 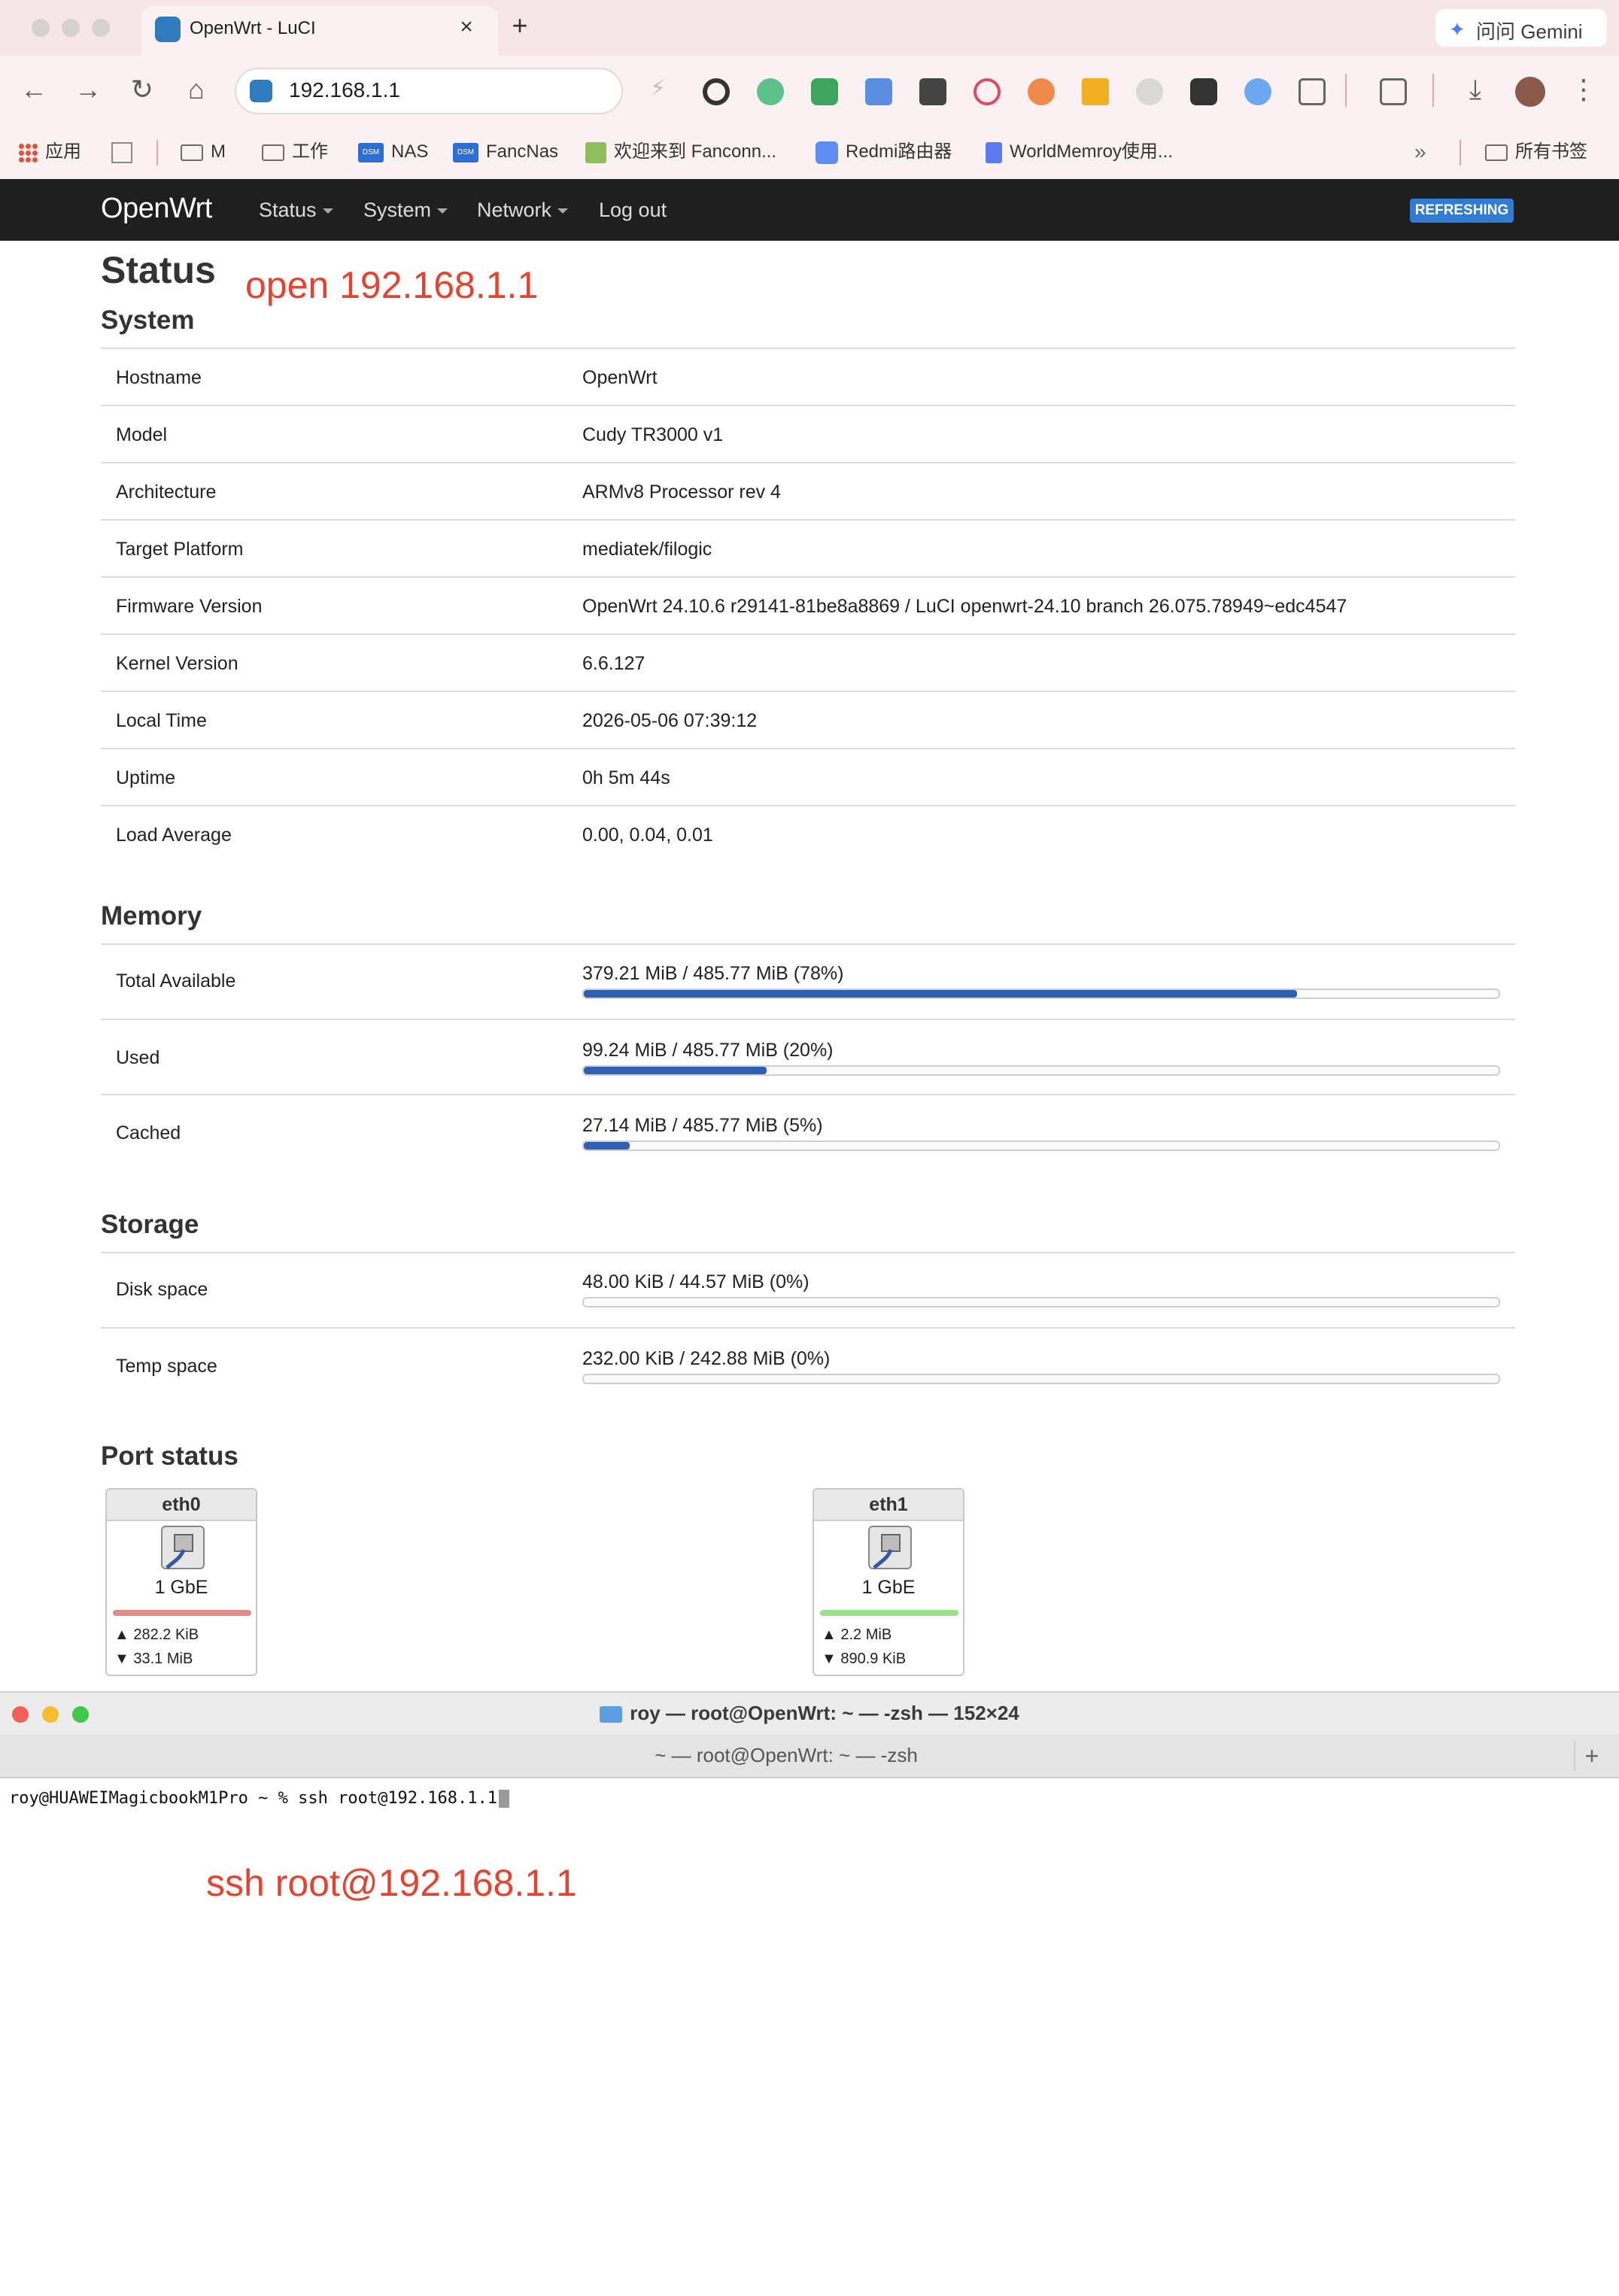 What do you see at coordinates (196, 89) in the screenshot?
I see `home-icon: ⌂` at bounding box center [196, 89].